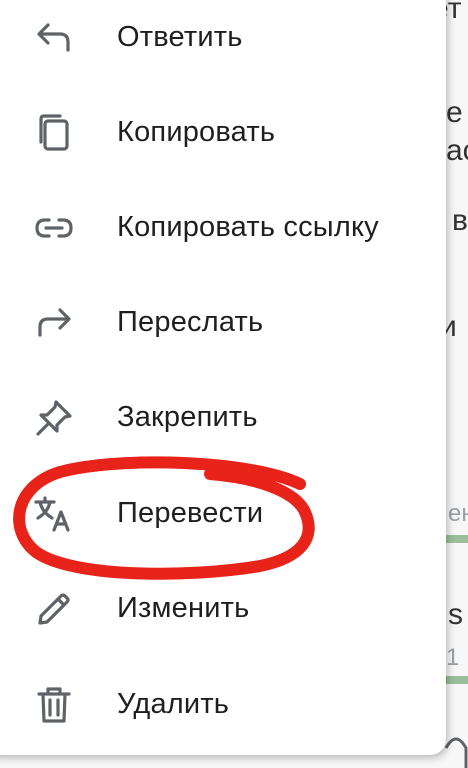  Describe the element at coordinates (248, 227) in the screenshot. I see `menu-item-label: Копировать ссылку` at that location.